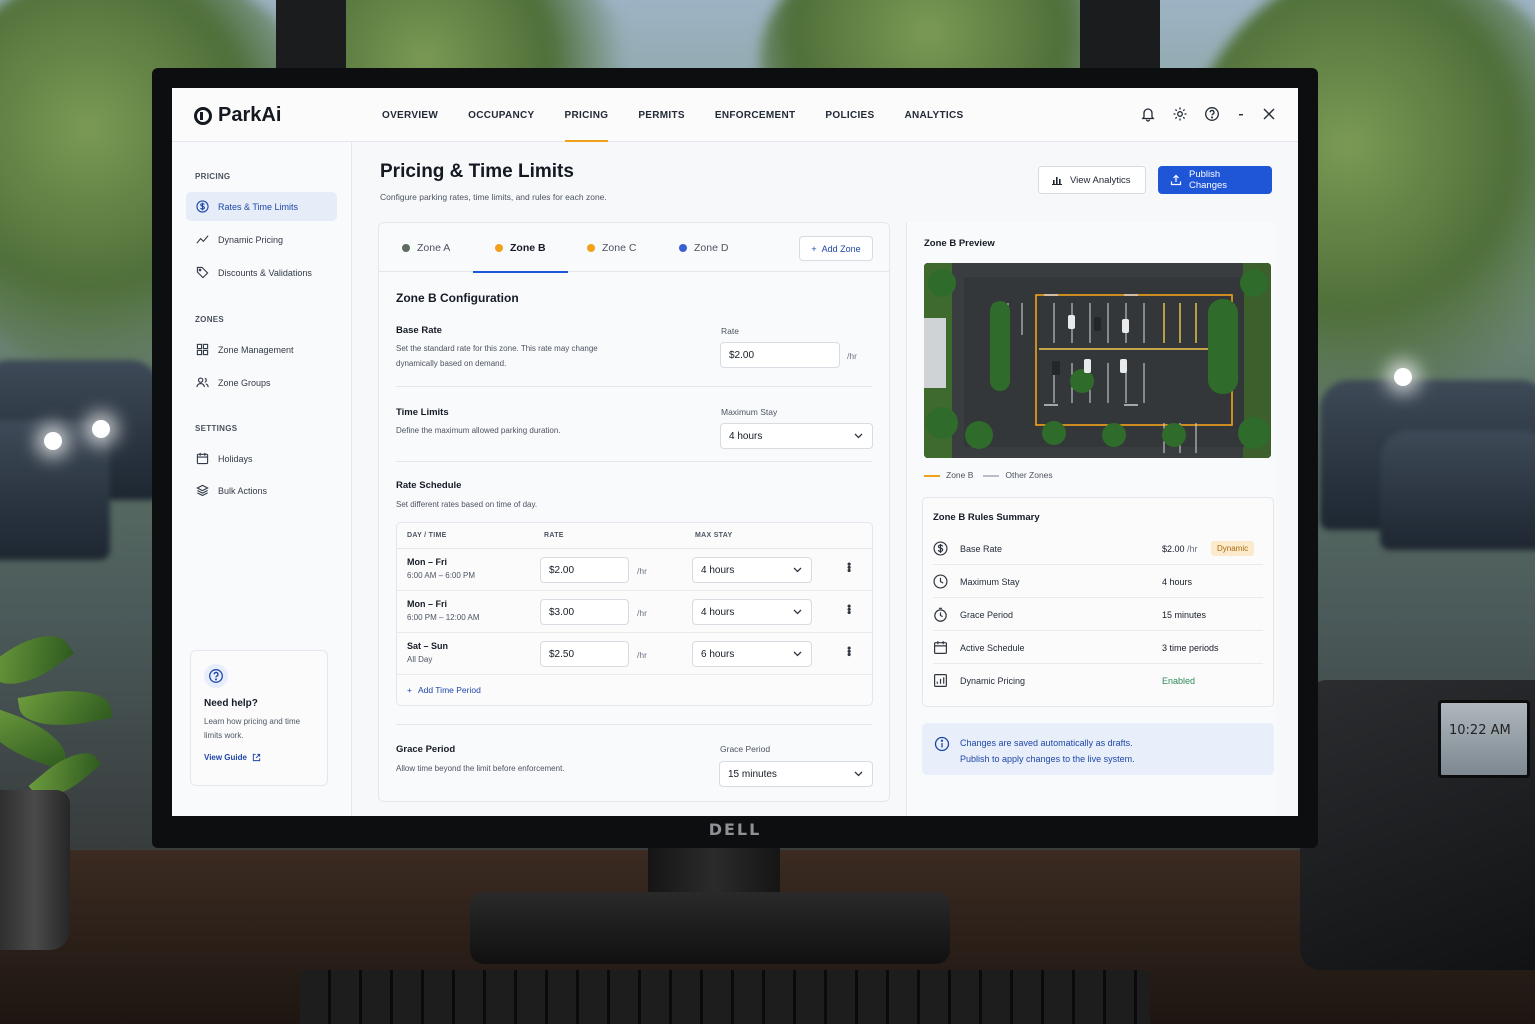  What do you see at coordinates (718, 654) in the screenshot?
I see `row-stay-value: 6 hours` at bounding box center [718, 654].